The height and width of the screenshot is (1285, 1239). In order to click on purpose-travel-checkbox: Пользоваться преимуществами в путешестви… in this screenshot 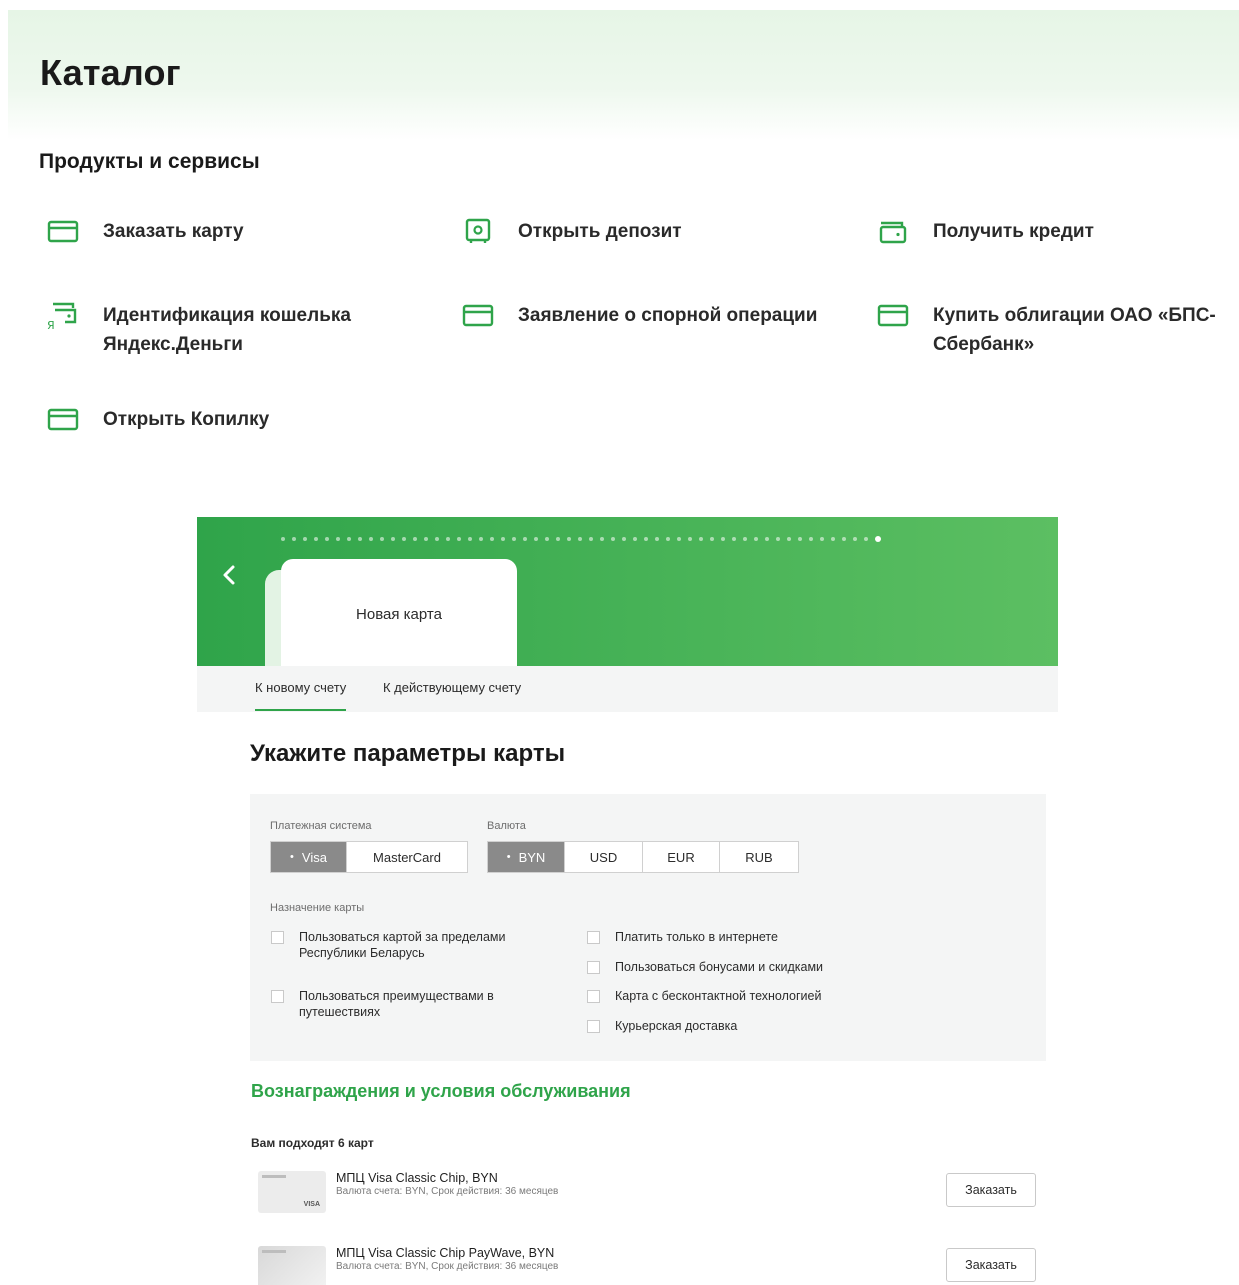, I will do `click(411, 1004)`.